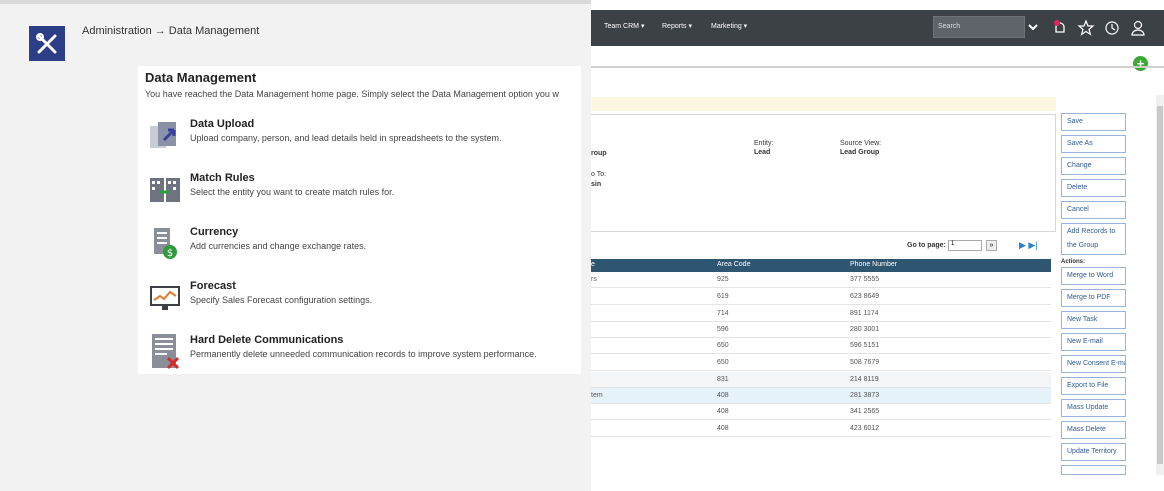 This screenshot has width=1164, height=491. Describe the element at coordinates (166, 298) in the screenshot. I see `forecast-icon` at that location.